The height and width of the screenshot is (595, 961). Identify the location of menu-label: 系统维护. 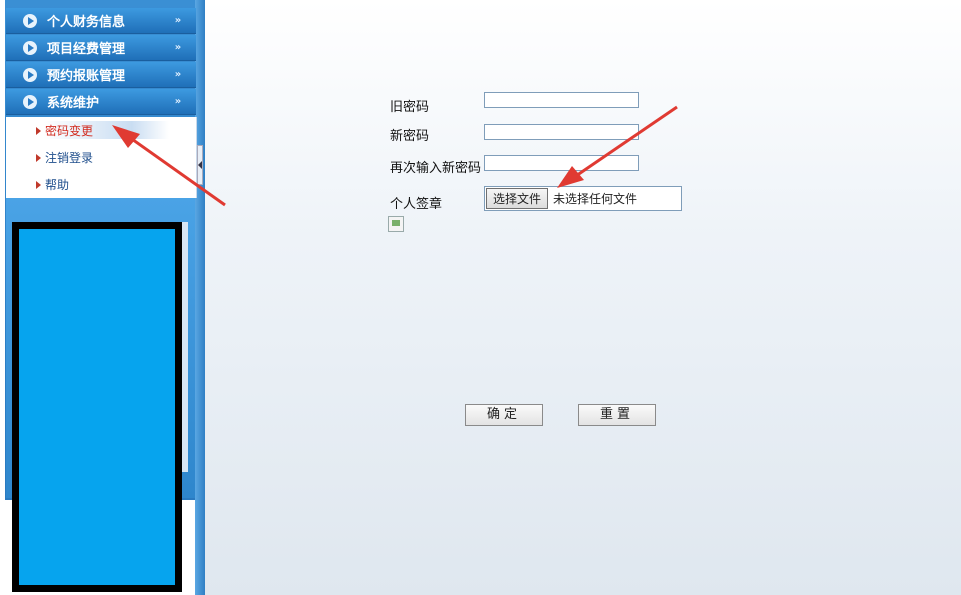
(73, 103).